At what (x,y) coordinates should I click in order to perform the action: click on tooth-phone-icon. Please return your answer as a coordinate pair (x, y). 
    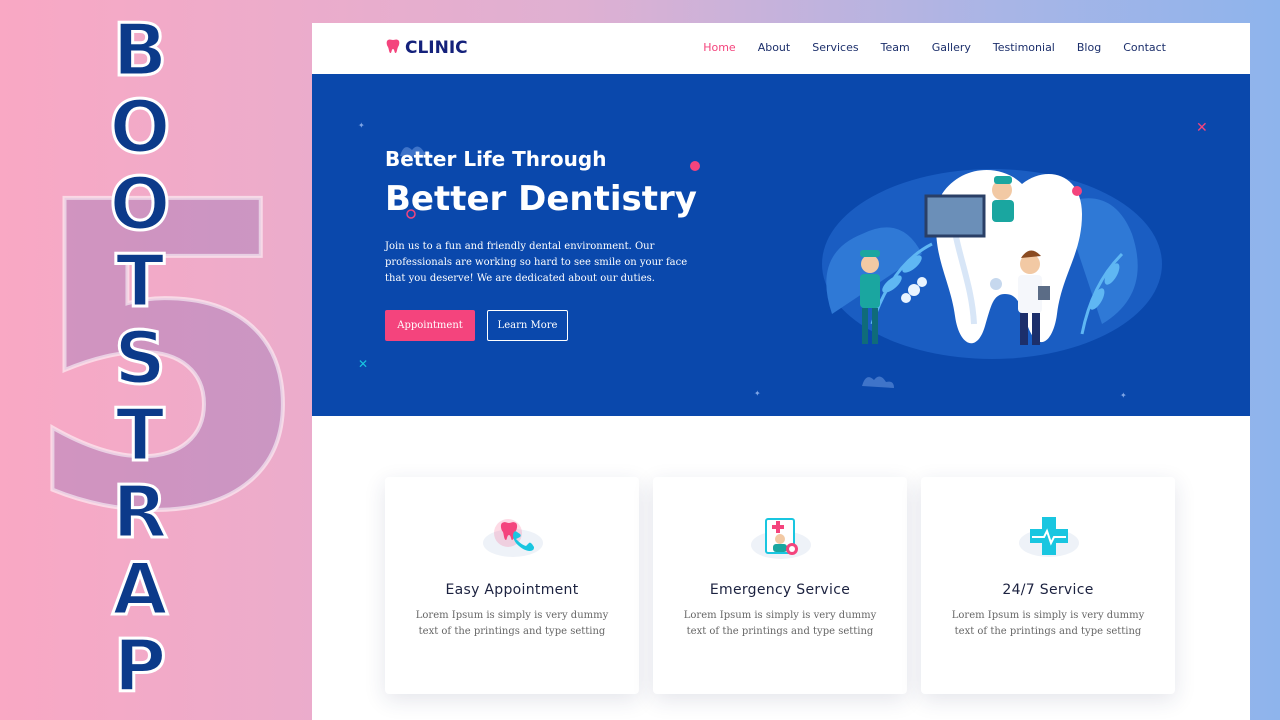
    Looking at the image, I should click on (513, 537).